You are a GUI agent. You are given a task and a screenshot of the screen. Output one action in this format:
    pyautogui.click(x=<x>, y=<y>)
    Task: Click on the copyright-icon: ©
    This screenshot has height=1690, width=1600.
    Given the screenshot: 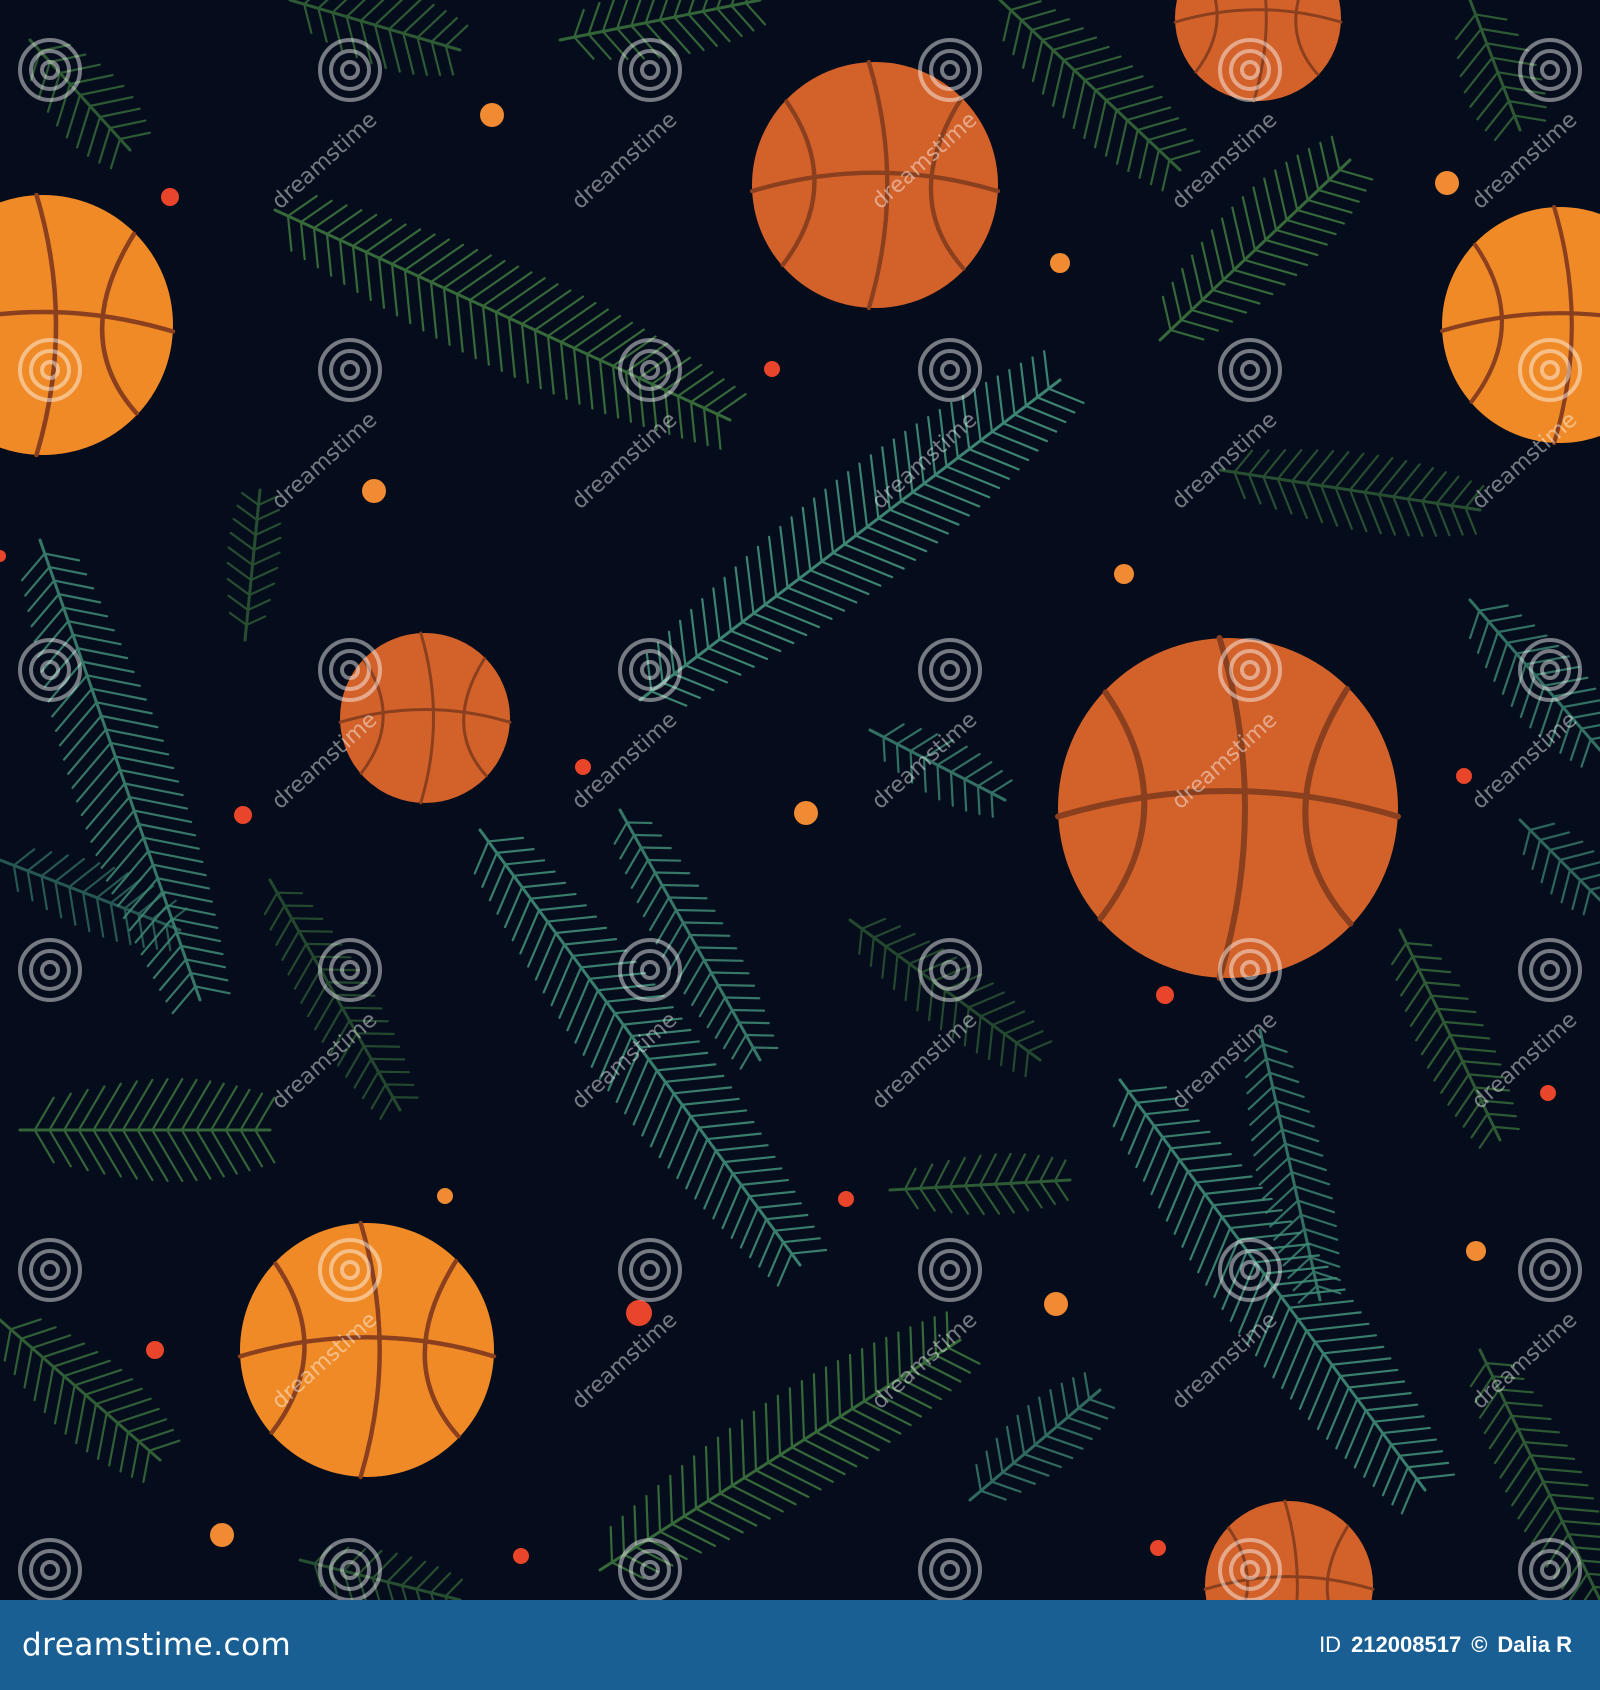 What is the action you would take?
    pyautogui.click(x=1479, y=1644)
    